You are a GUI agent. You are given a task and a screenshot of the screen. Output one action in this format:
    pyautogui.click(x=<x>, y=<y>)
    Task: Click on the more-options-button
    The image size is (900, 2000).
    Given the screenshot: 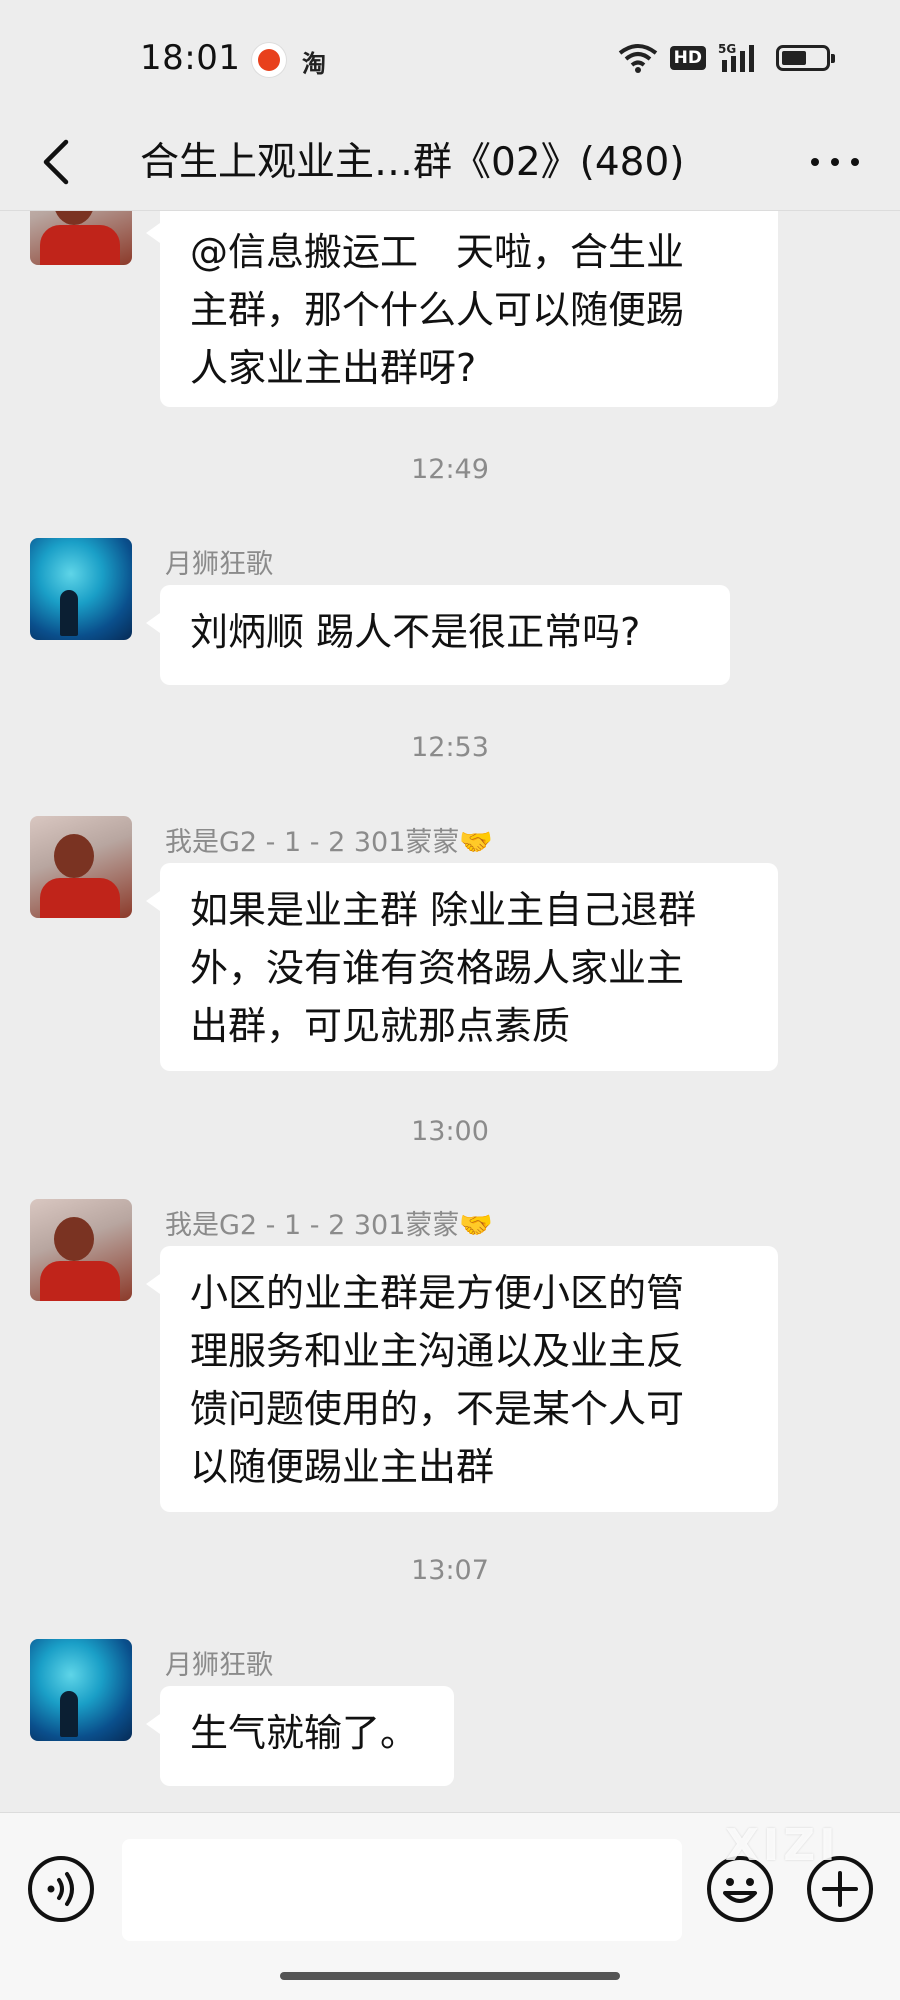 What is the action you would take?
    pyautogui.click(x=835, y=162)
    